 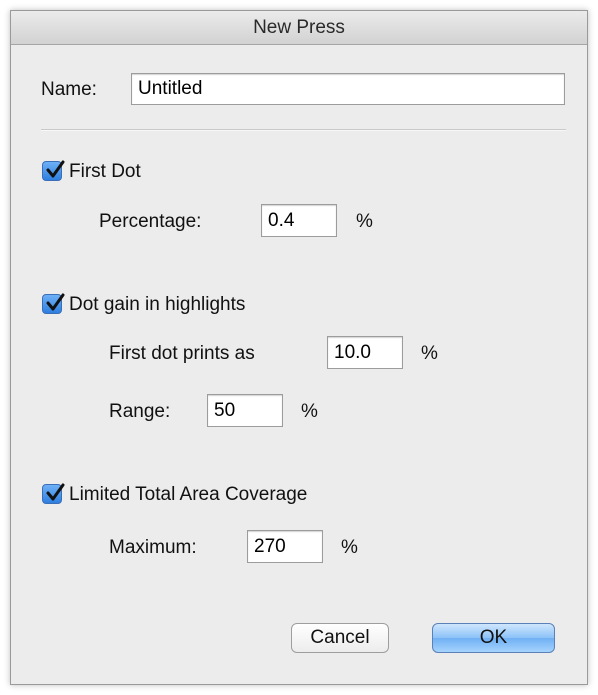 I want to click on tac-label: Limited Total Area Coverage, so click(x=188, y=494).